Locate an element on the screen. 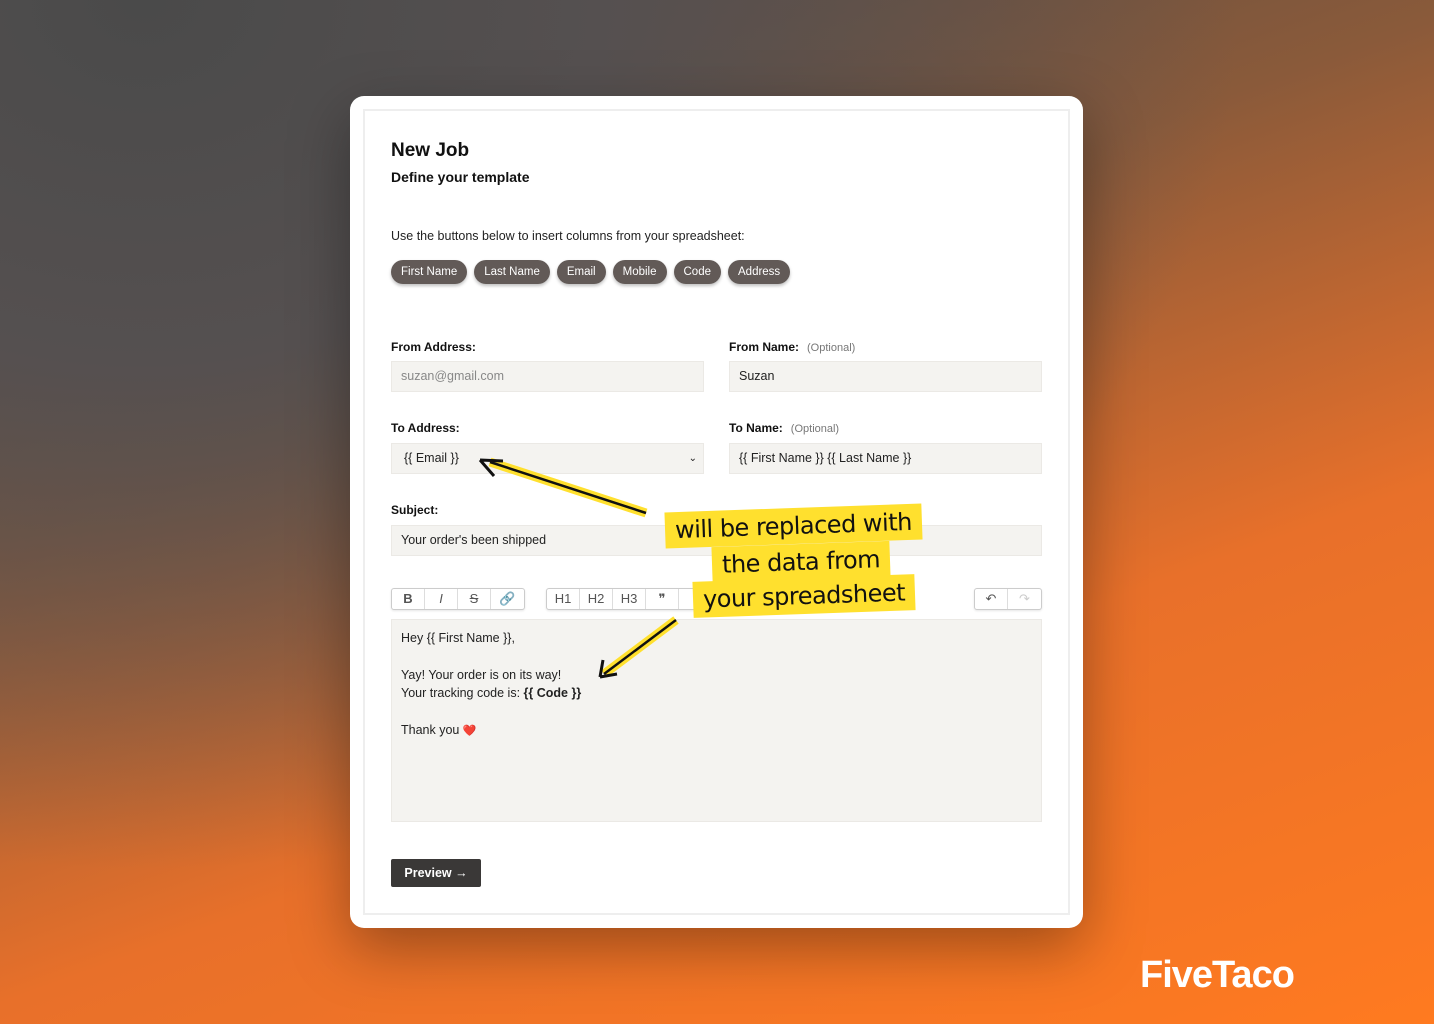 The image size is (1434, 1024). arrow-to-email-icon is located at coordinates (563, 487).